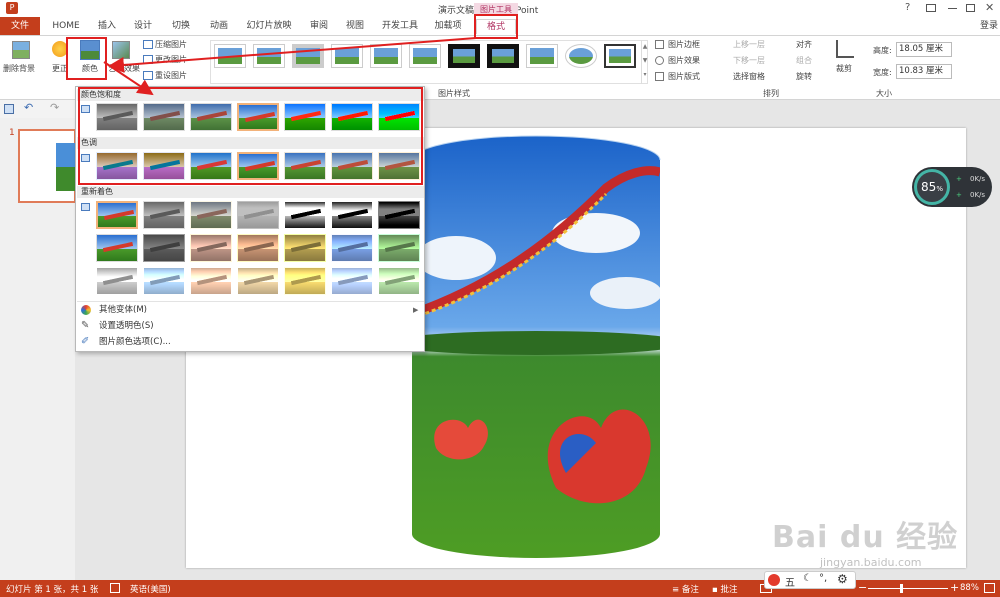 This screenshot has width=1000, height=597. Describe the element at coordinates (148, 75) in the screenshot. I see `reset-picture-icon` at that location.